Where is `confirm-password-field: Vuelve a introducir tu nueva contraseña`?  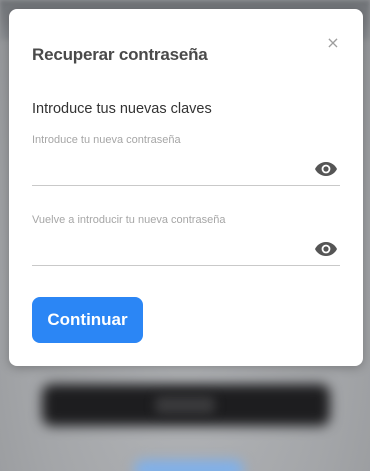 confirm-password-field: Vuelve a introducir tu nueva contraseña is located at coordinates (186, 240).